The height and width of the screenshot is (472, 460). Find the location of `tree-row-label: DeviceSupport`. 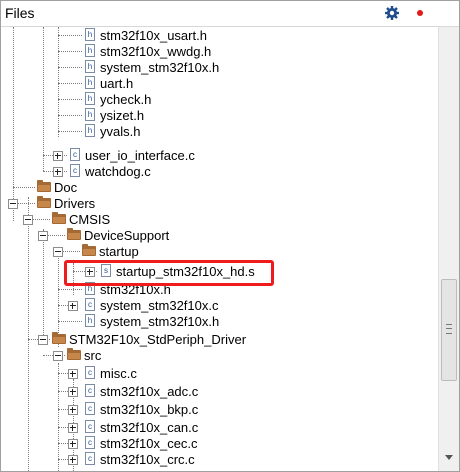

tree-row-label: DeviceSupport is located at coordinates (127, 235).